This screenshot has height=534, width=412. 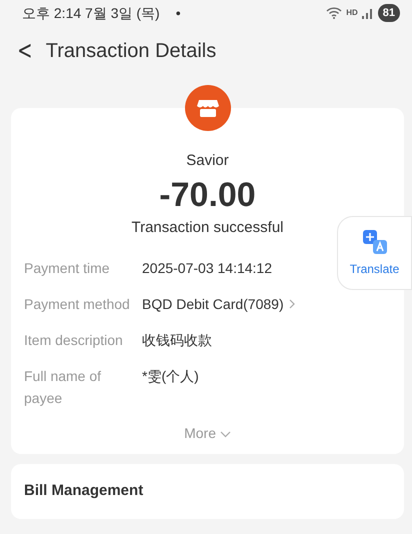 I want to click on status-time: 오후 2:14 7월 3일 (목), so click(x=91, y=13).